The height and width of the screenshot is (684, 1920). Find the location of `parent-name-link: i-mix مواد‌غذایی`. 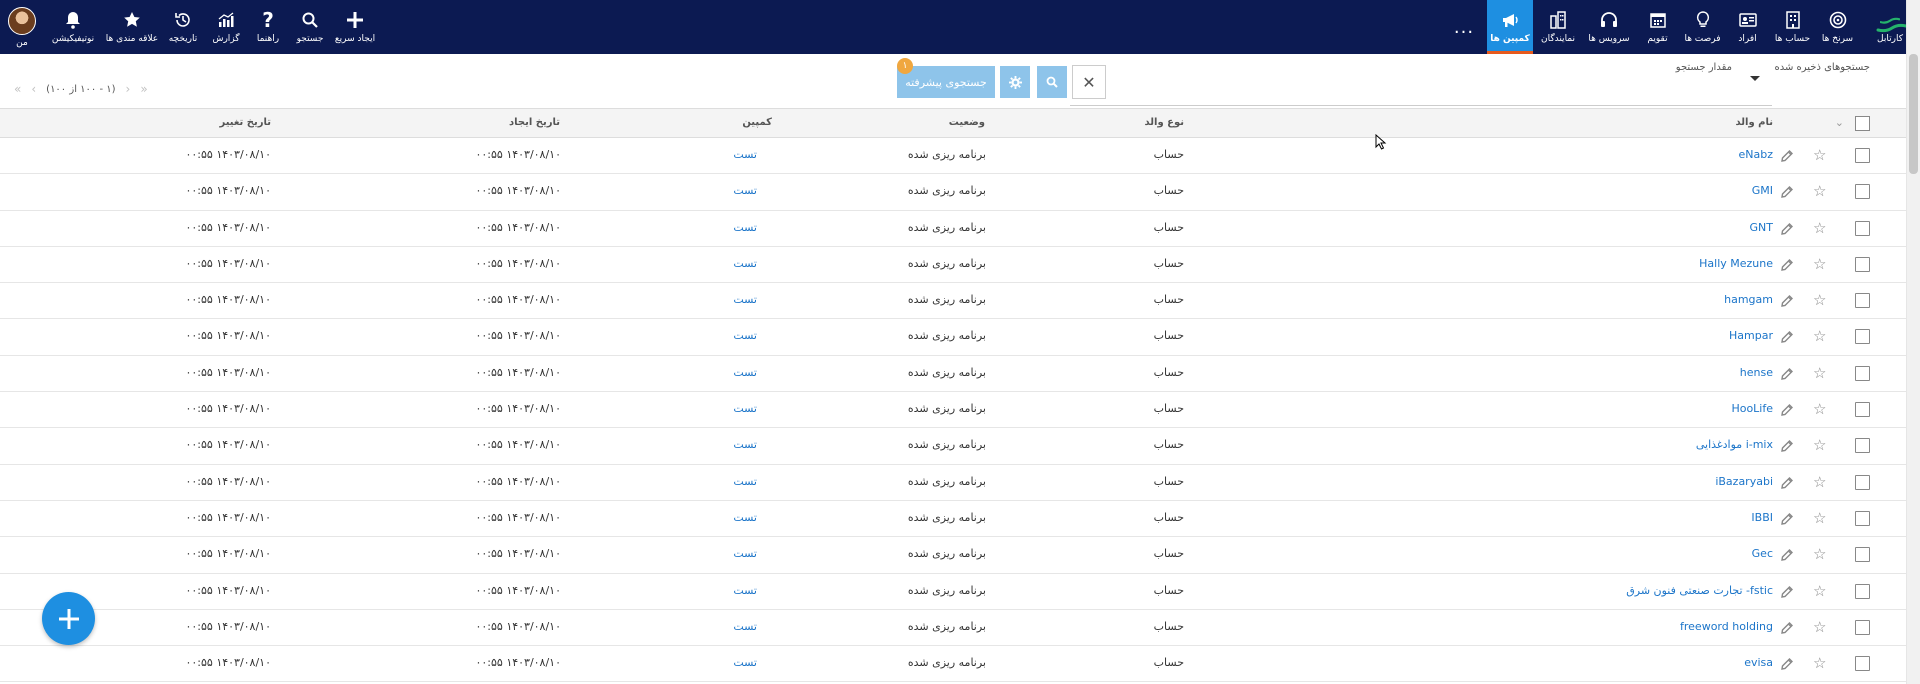

parent-name-link: i-mix مواد‌غذایی is located at coordinates (1734, 444).